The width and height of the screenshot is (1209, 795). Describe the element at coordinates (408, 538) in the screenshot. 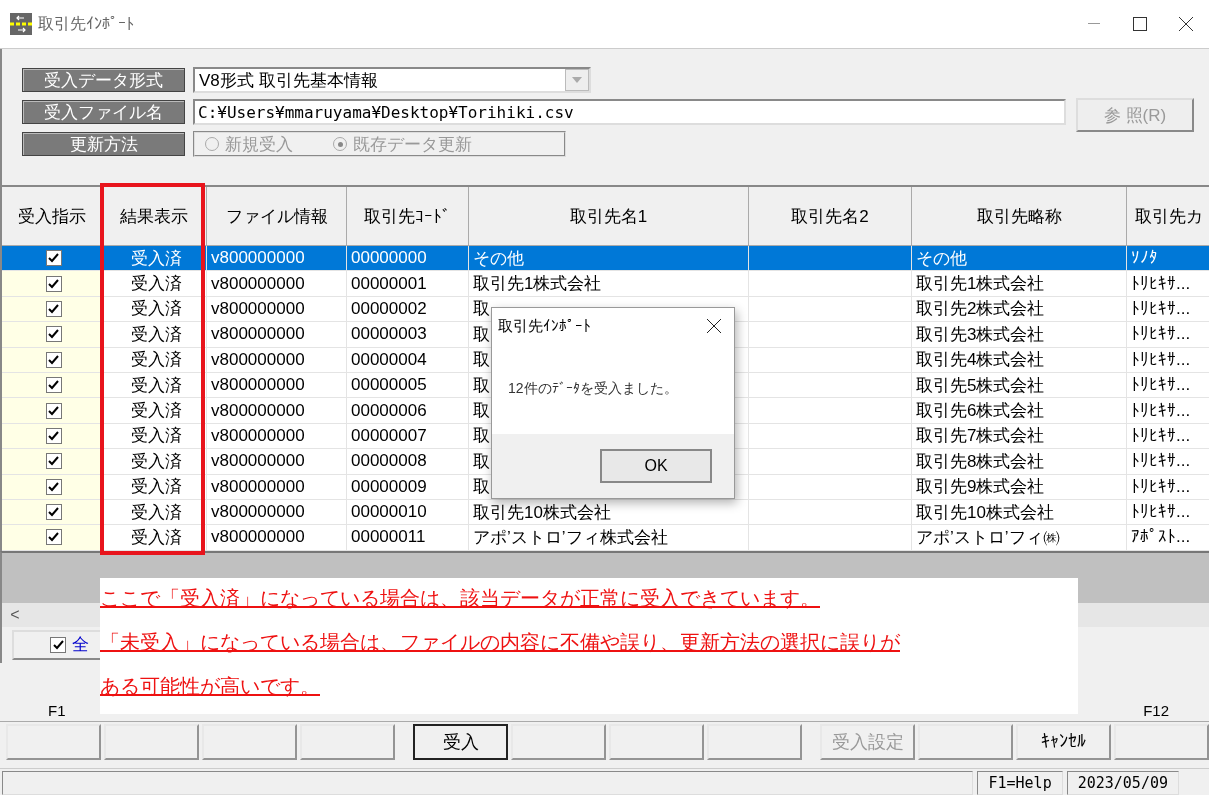

I see `table-cell: 00000011` at that location.